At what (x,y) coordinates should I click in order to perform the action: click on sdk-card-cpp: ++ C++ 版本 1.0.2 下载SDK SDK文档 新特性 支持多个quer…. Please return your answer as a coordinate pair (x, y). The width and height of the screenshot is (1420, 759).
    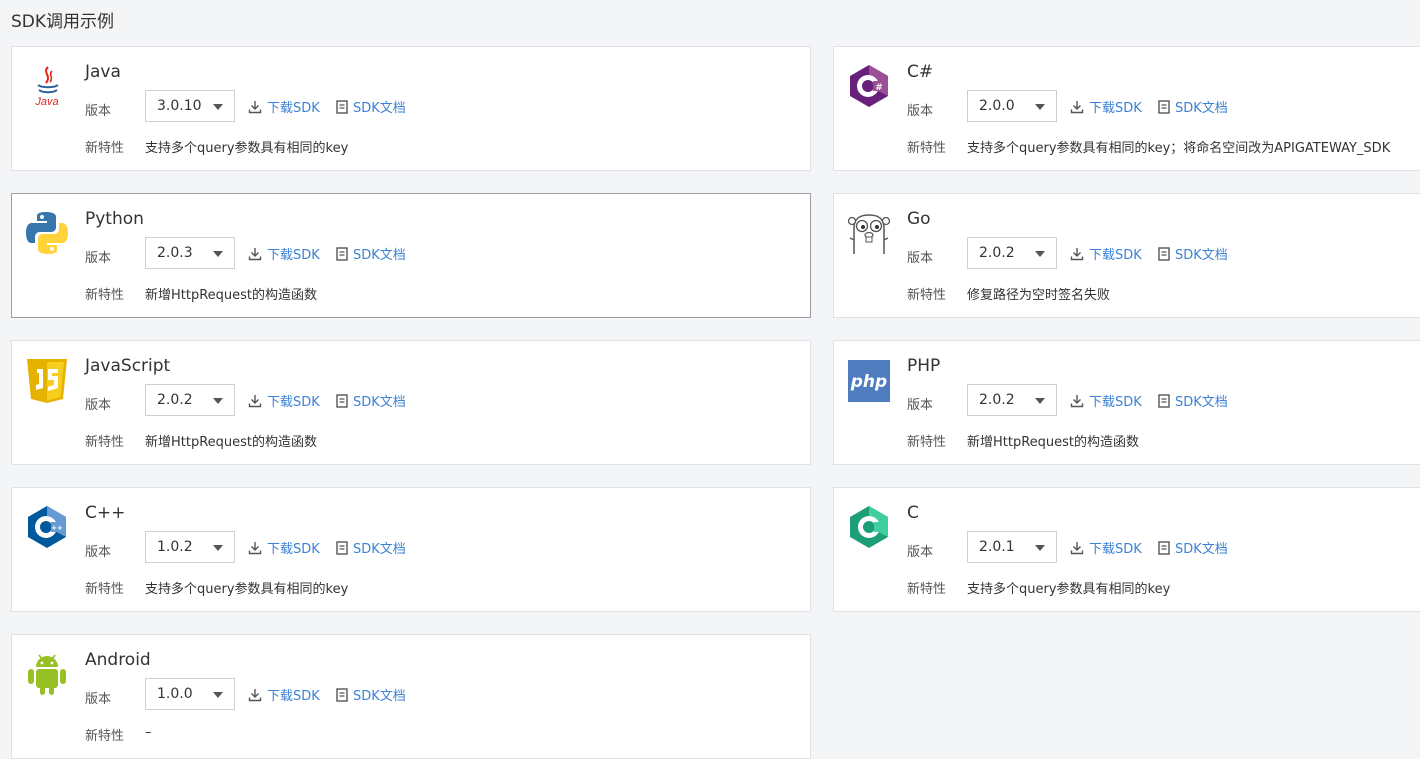
    Looking at the image, I should click on (411, 549).